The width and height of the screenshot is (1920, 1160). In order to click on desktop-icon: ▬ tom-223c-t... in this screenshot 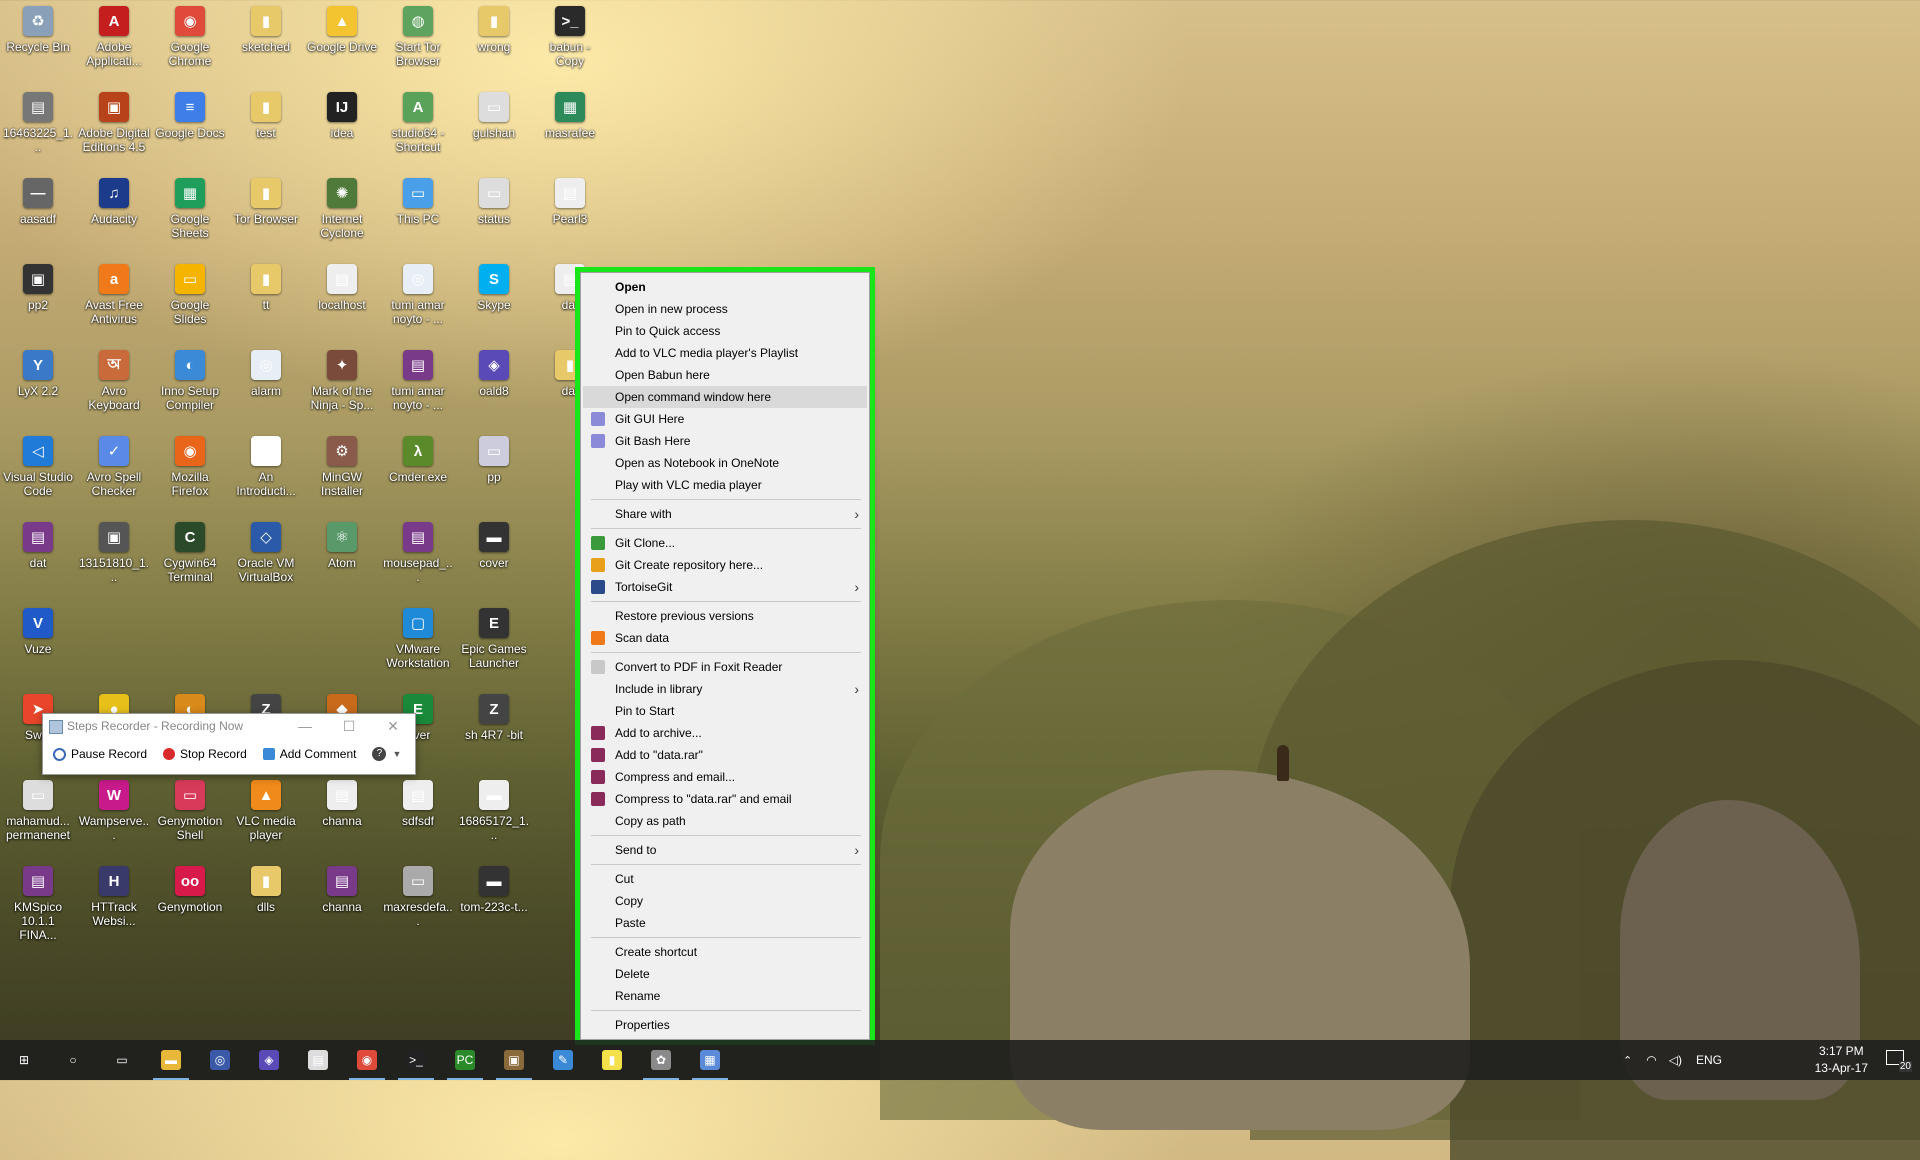, I will do `click(494, 902)`.